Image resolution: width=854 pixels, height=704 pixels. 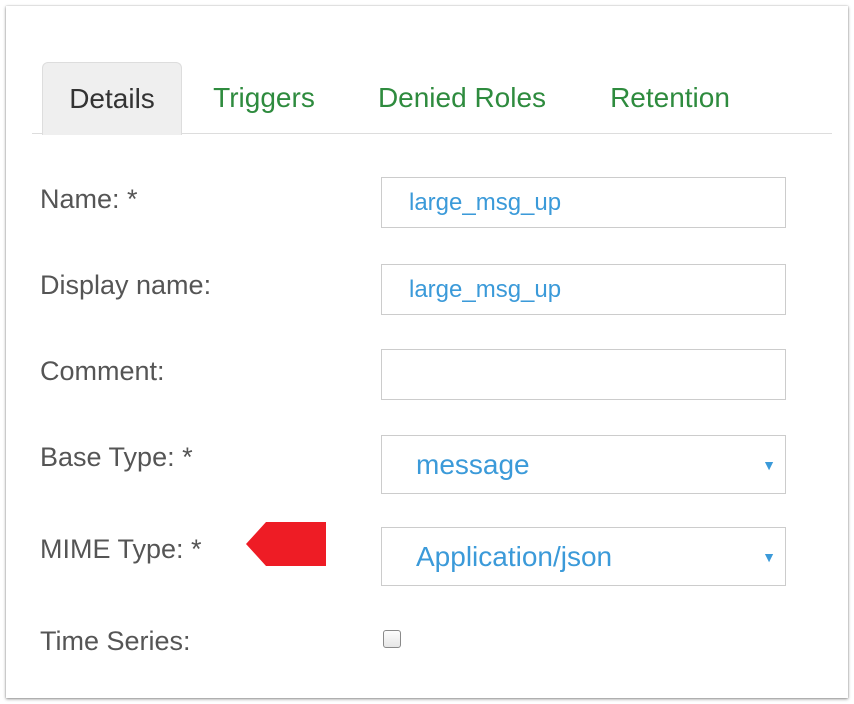 I want to click on tab-details: Details, so click(x=112, y=98).